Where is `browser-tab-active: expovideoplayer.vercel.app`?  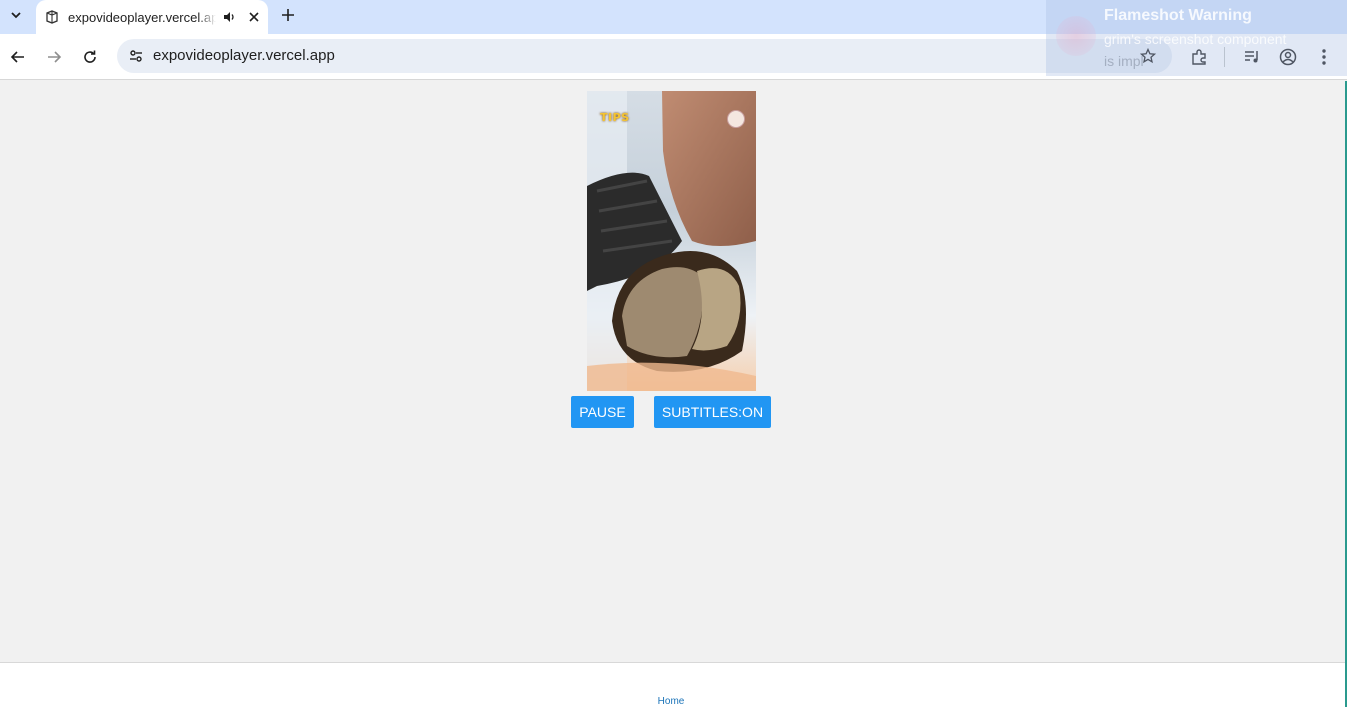
browser-tab-active: expovideoplayer.vercel.app is located at coordinates (152, 17).